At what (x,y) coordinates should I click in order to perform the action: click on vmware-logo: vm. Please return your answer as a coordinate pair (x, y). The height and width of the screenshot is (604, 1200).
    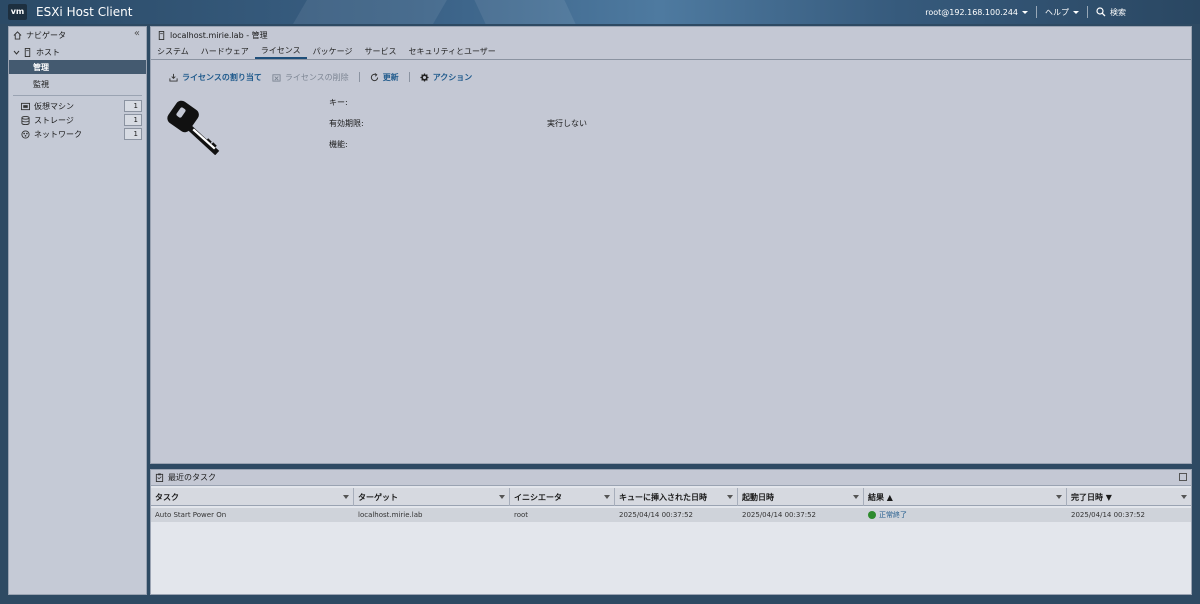
    Looking at the image, I should click on (17, 12).